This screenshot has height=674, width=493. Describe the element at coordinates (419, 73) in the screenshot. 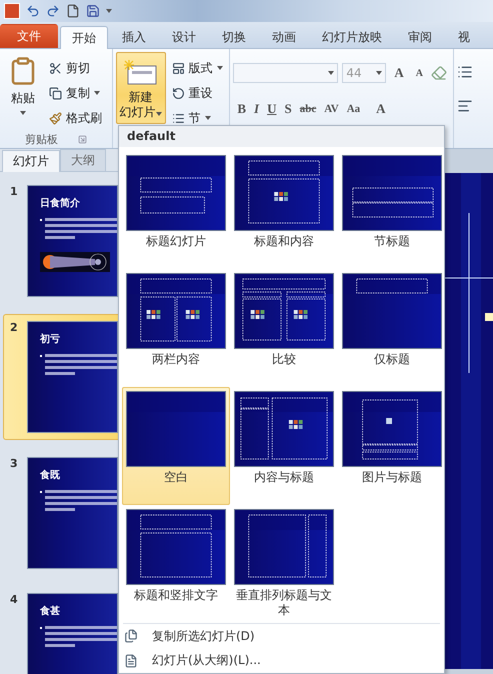

I see `shrink-font-button: A` at that location.